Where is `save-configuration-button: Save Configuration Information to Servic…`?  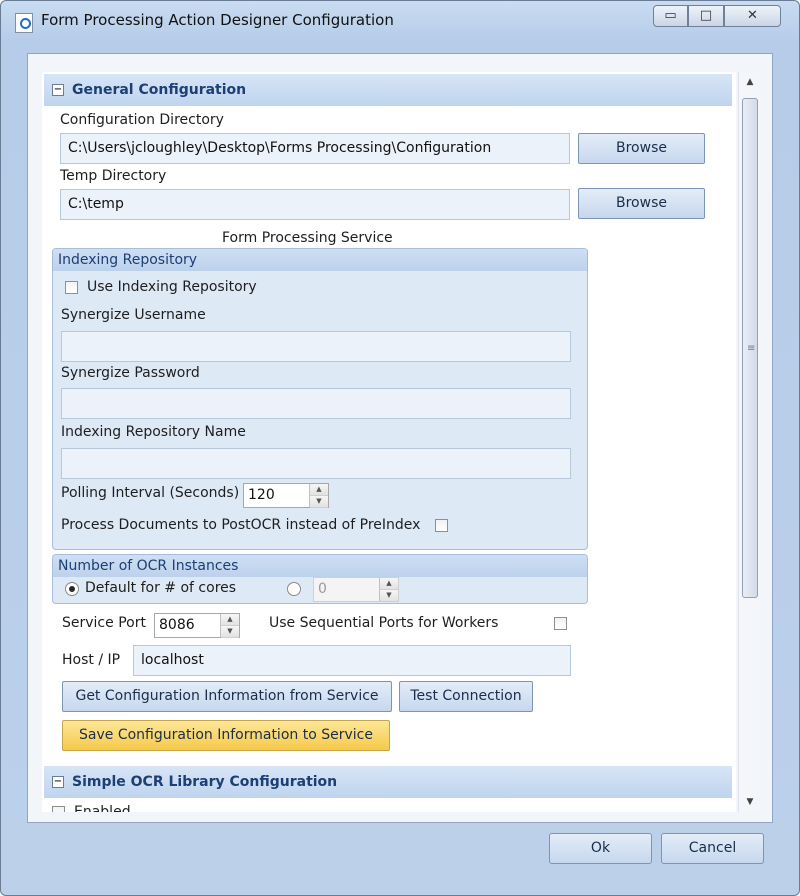 save-configuration-button: Save Configuration Information to Servic… is located at coordinates (226, 735).